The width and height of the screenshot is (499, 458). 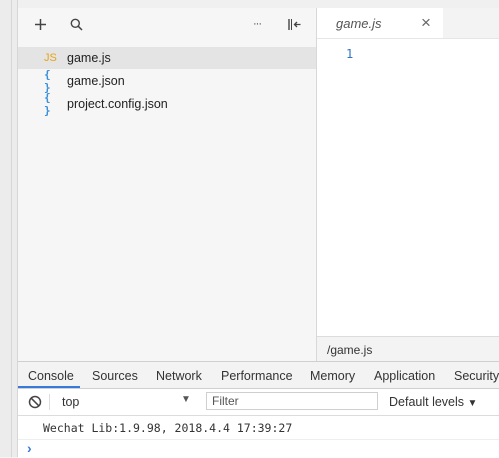 What do you see at coordinates (294, 24) in the screenshot?
I see `collapse-panel-icon` at bounding box center [294, 24].